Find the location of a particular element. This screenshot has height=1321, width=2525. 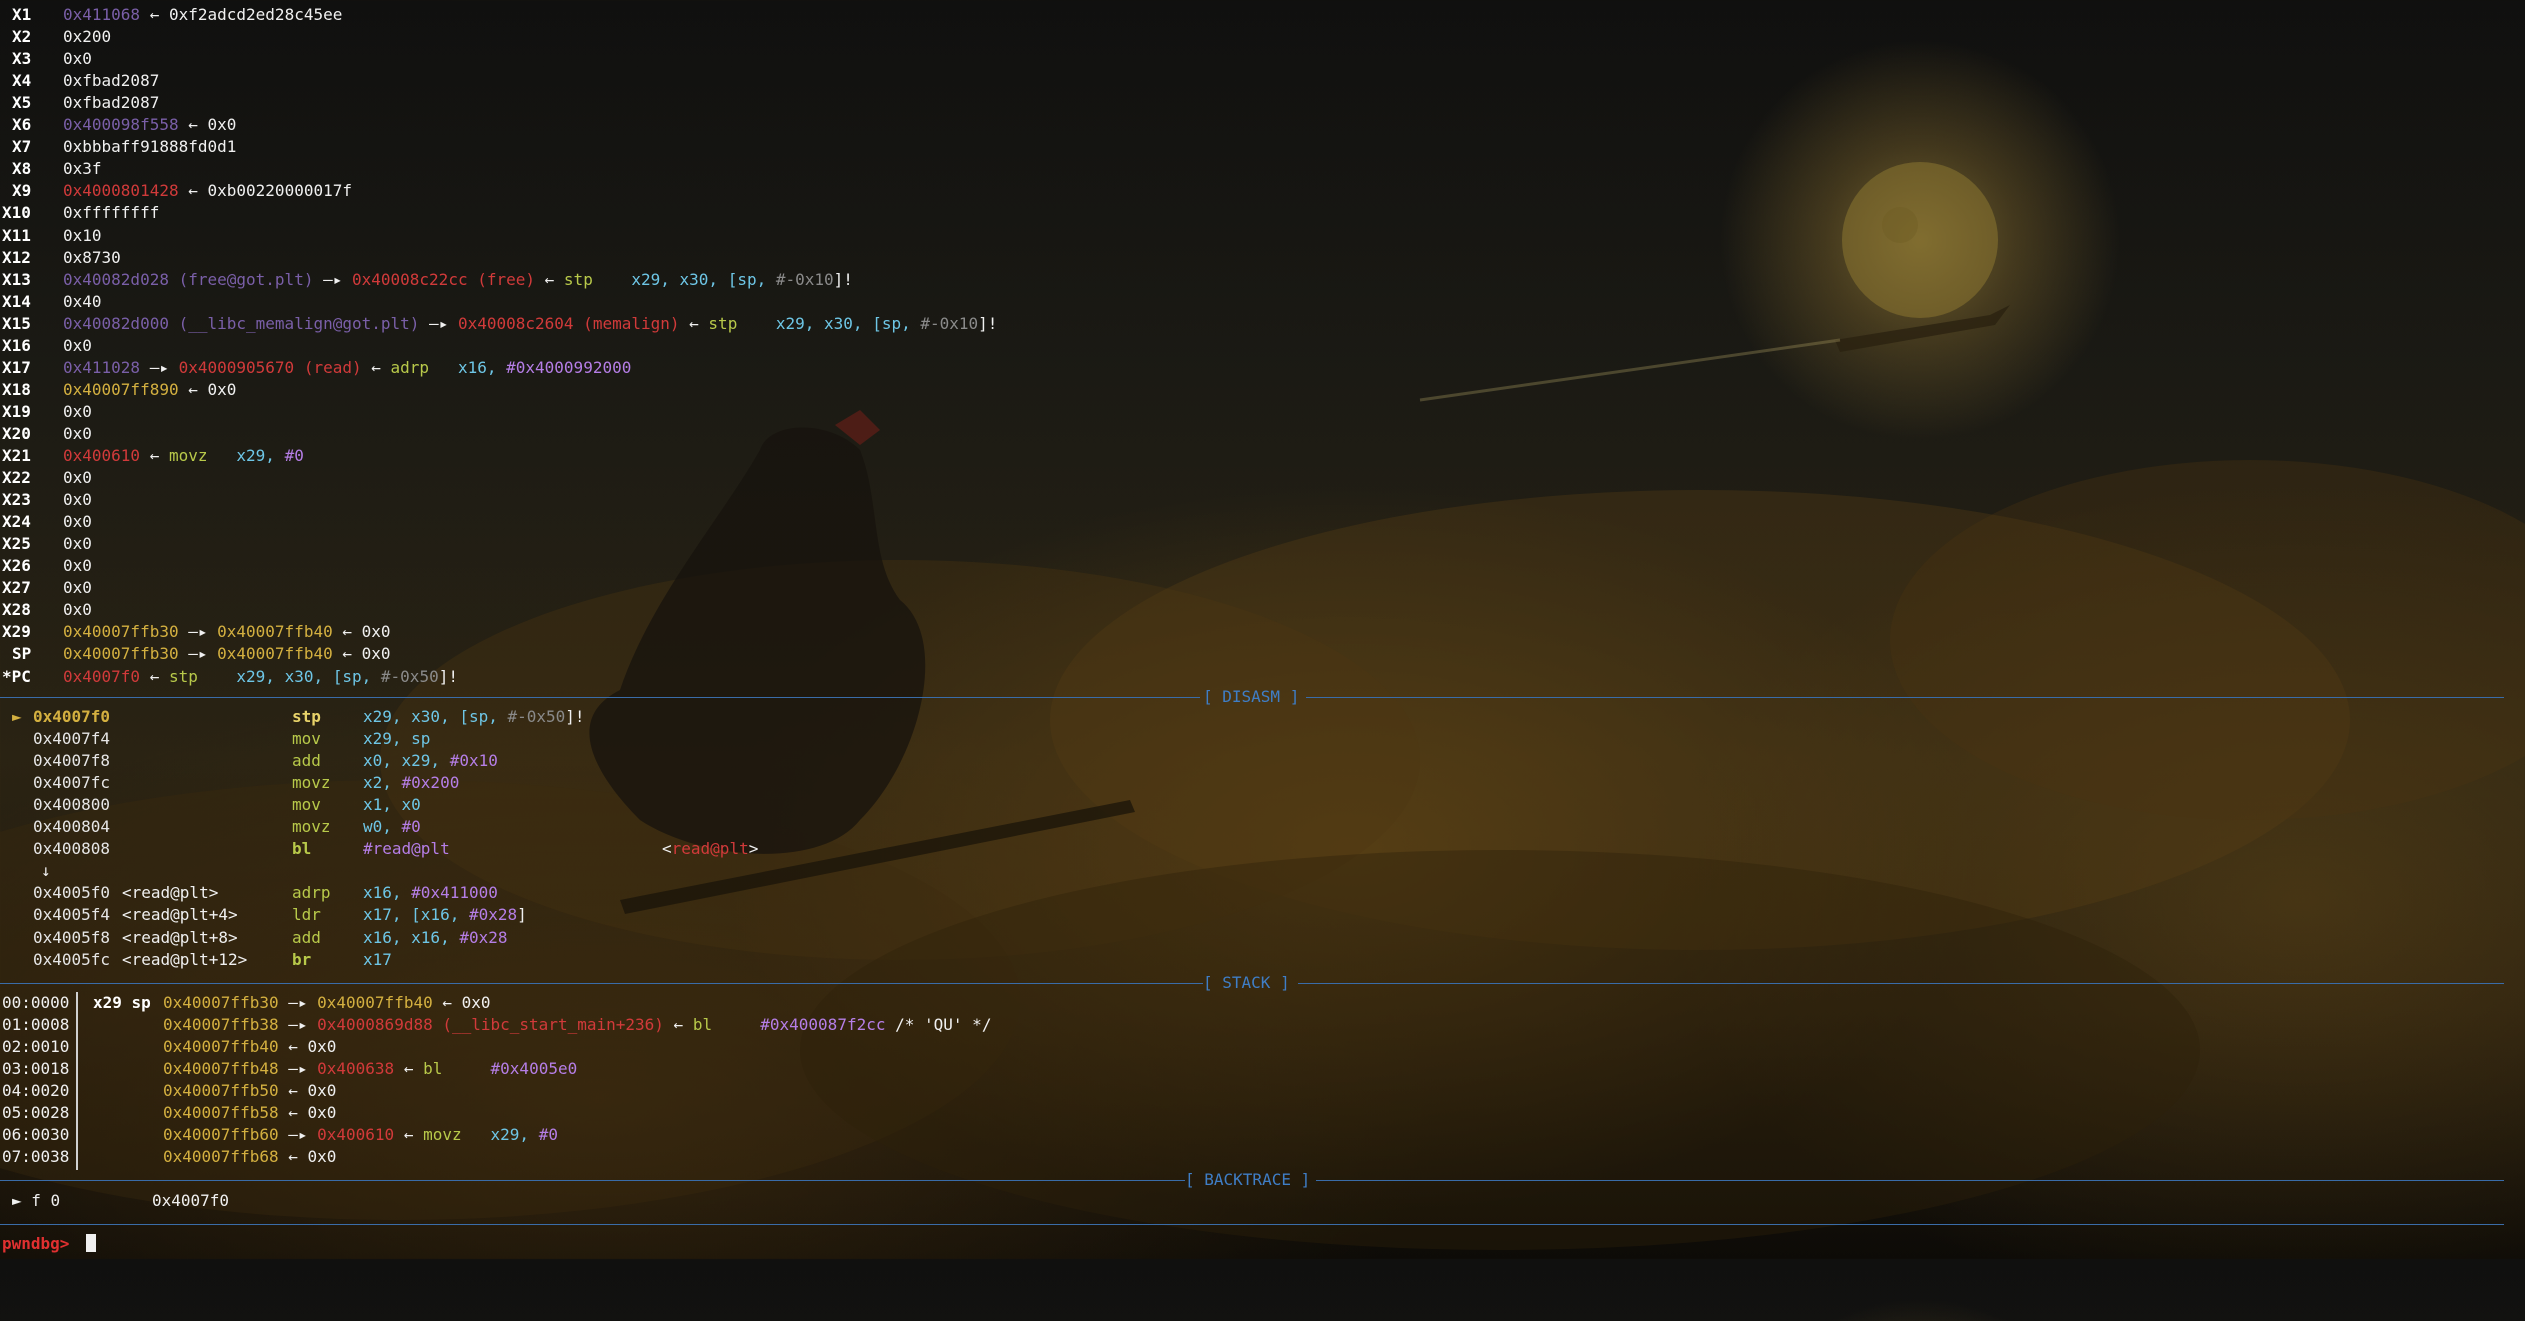

value-fragment: 0x40007ffb30 is located at coordinates (121, 654).